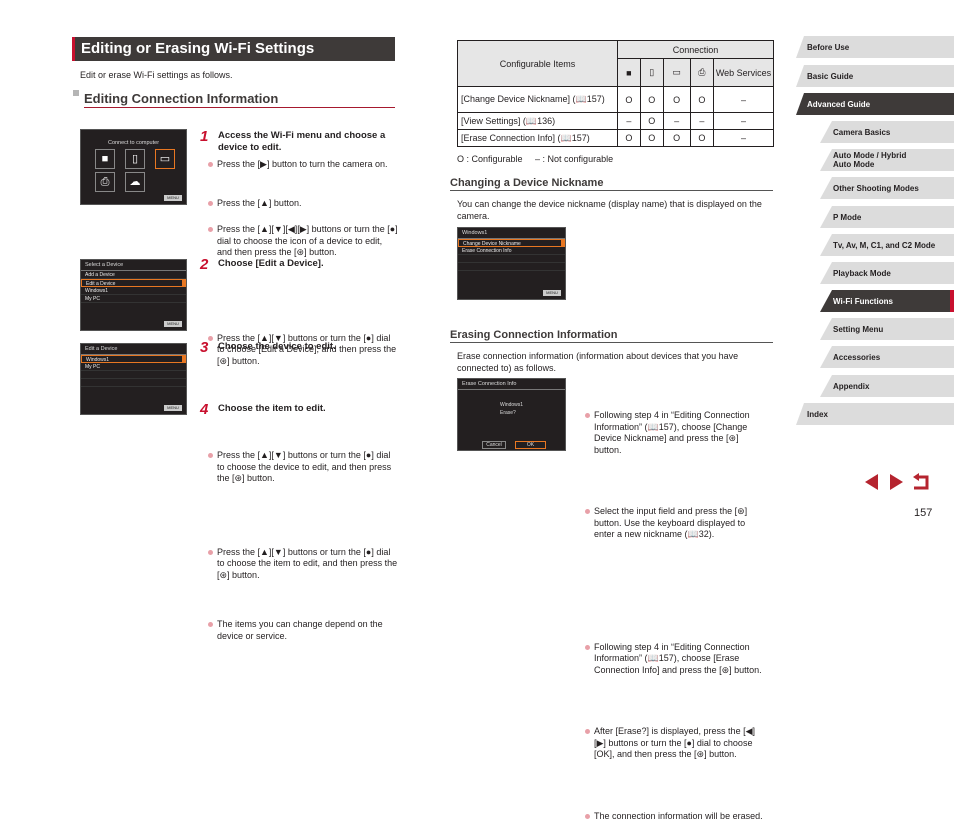 The height and width of the screenshot is (822, 954). Describe the element at coordinates (133, 359) in the screenshot. I see `screen-row-selected: Windows1` at that location.